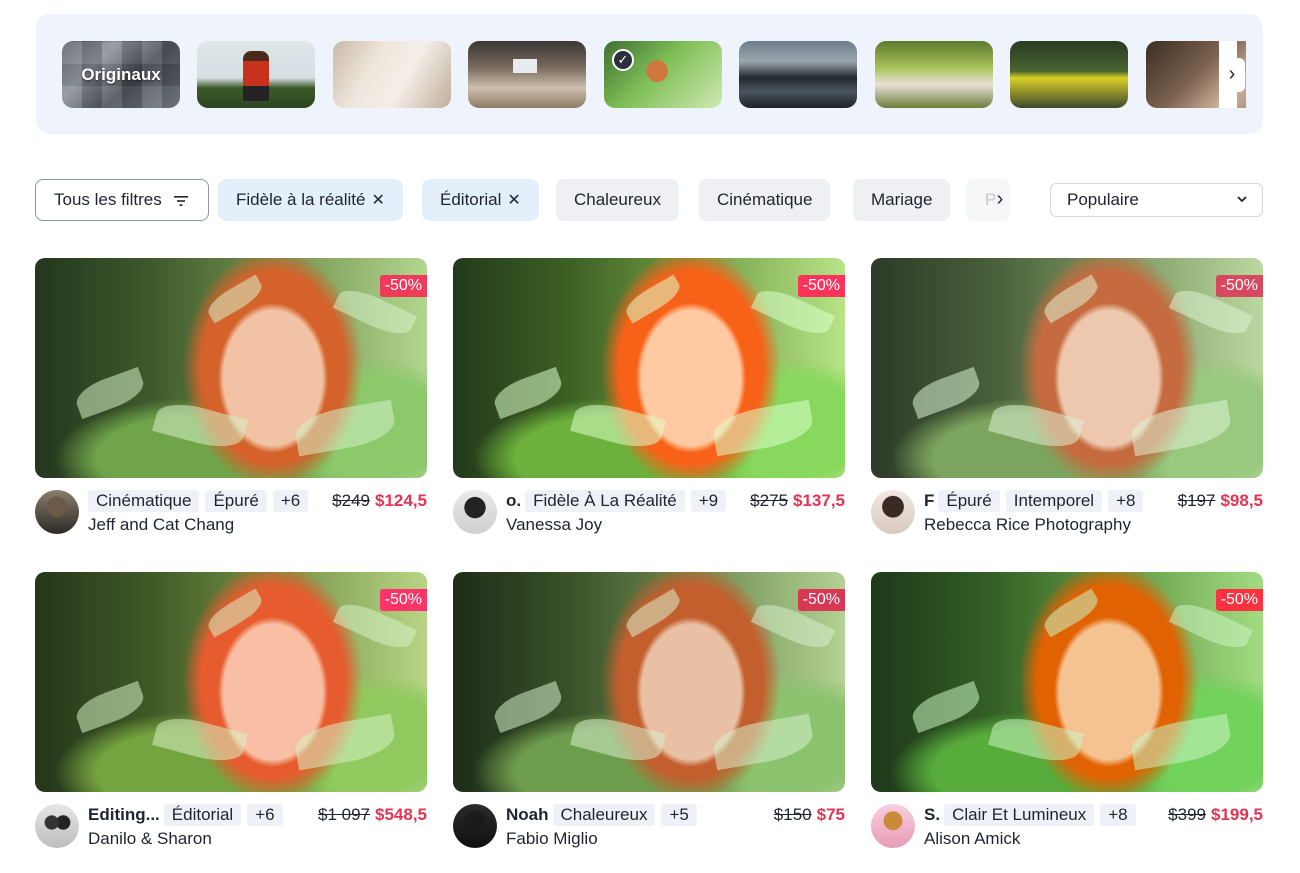 This screenshot has width=1300, height=873. I want to click on original-price: $197, so click(1196, 500).